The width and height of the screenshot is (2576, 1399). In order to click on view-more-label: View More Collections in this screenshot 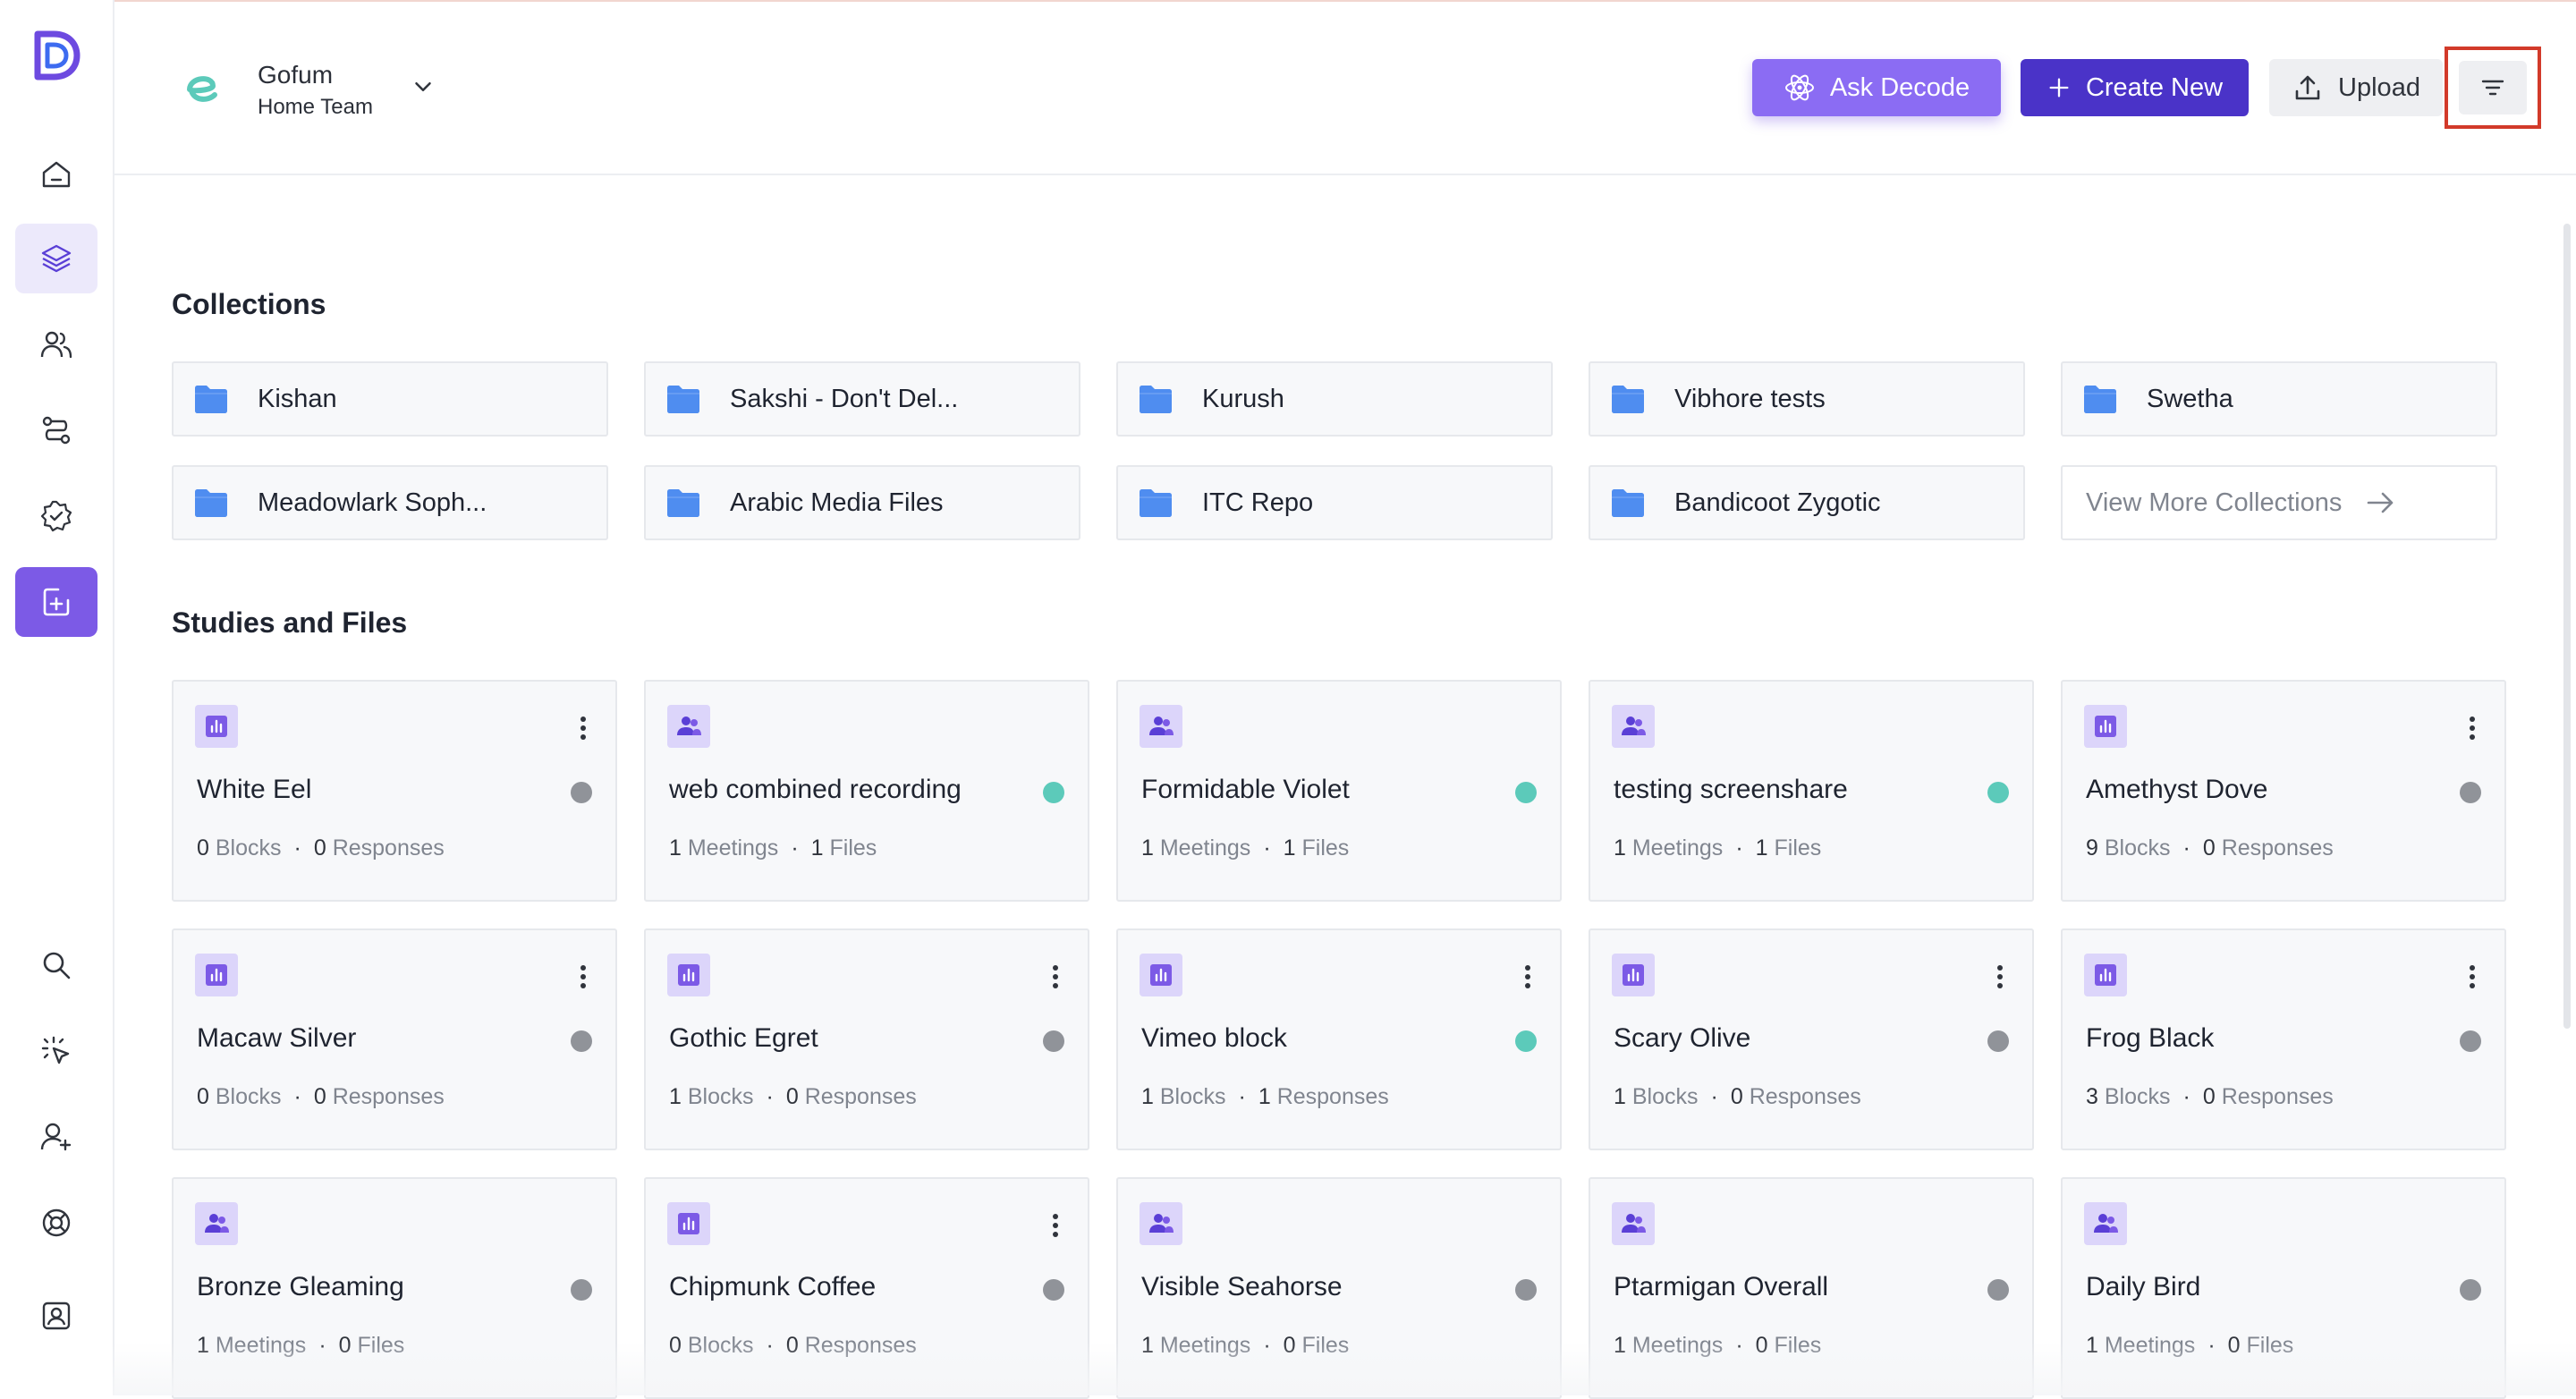, I will do `click(2214, 502)`.